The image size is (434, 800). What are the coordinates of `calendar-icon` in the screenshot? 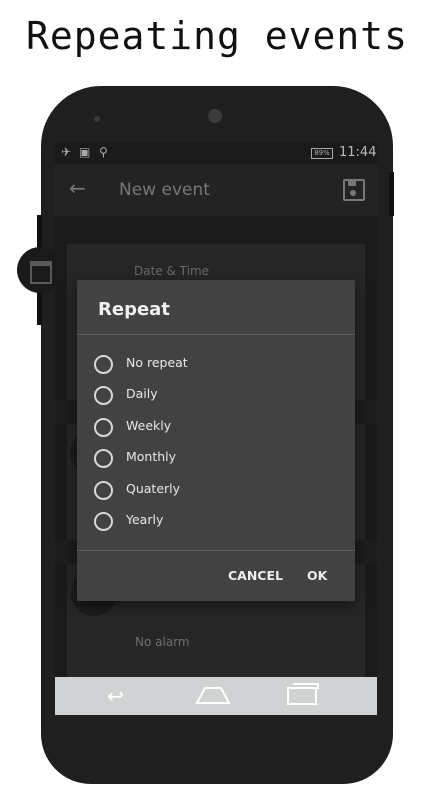 It's located at (41, 272).